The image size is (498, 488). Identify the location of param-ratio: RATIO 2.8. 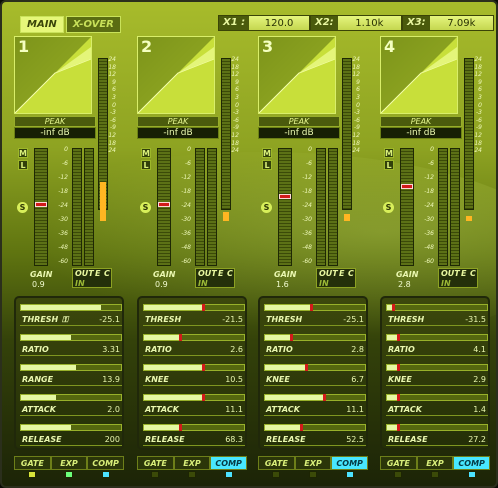
(315, 347).